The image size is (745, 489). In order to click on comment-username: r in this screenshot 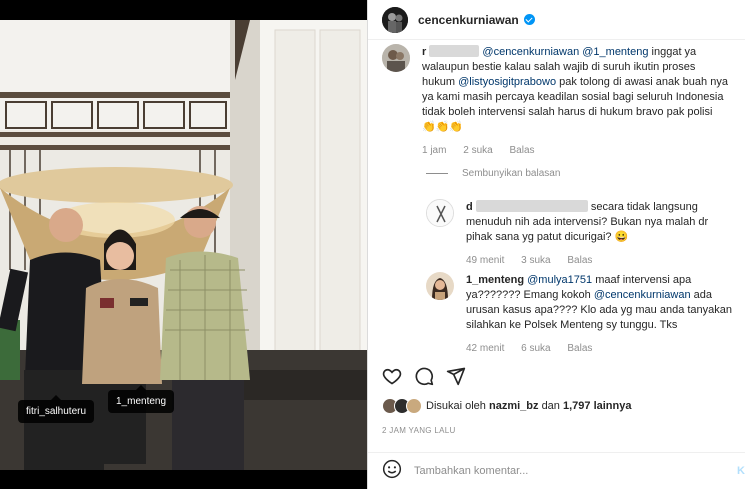, I will do `click(424, 52)`.